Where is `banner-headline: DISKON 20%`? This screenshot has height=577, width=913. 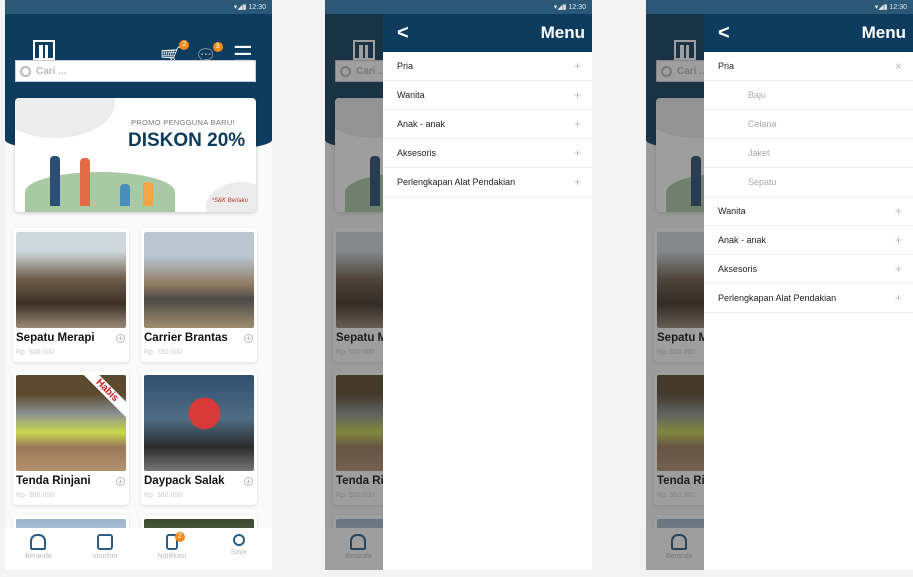 banner-headline: DISKON 20% is located at coordinates (187, 140).